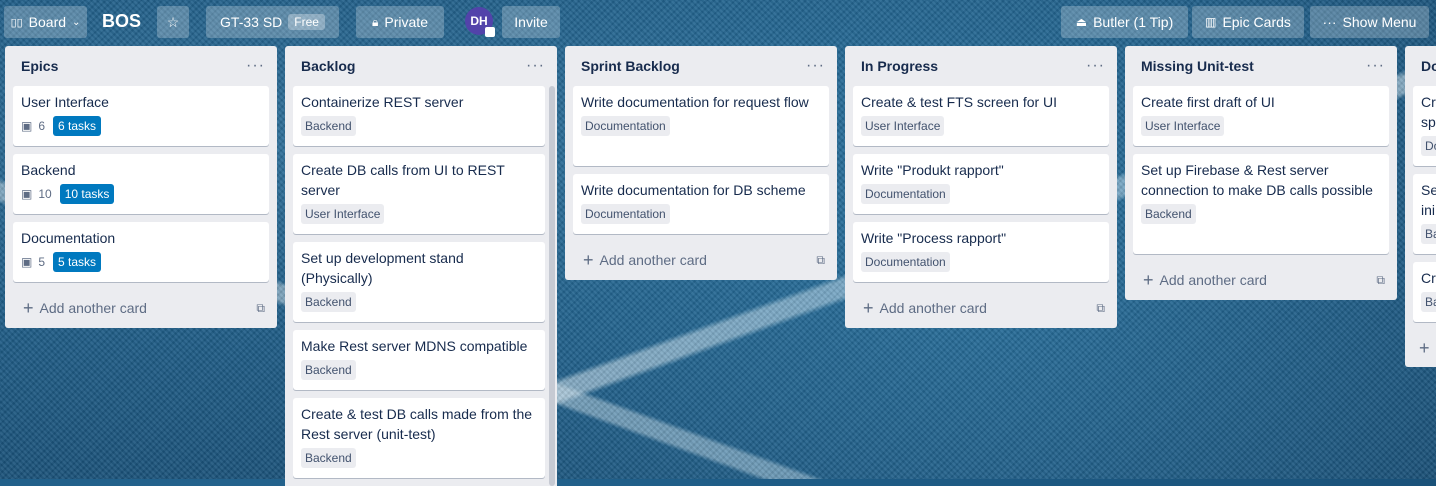  What do you see at coordinates (1211, 22) in the screenshot?
I see `chart-icon: ▥` at bounding box center [1211, 22].